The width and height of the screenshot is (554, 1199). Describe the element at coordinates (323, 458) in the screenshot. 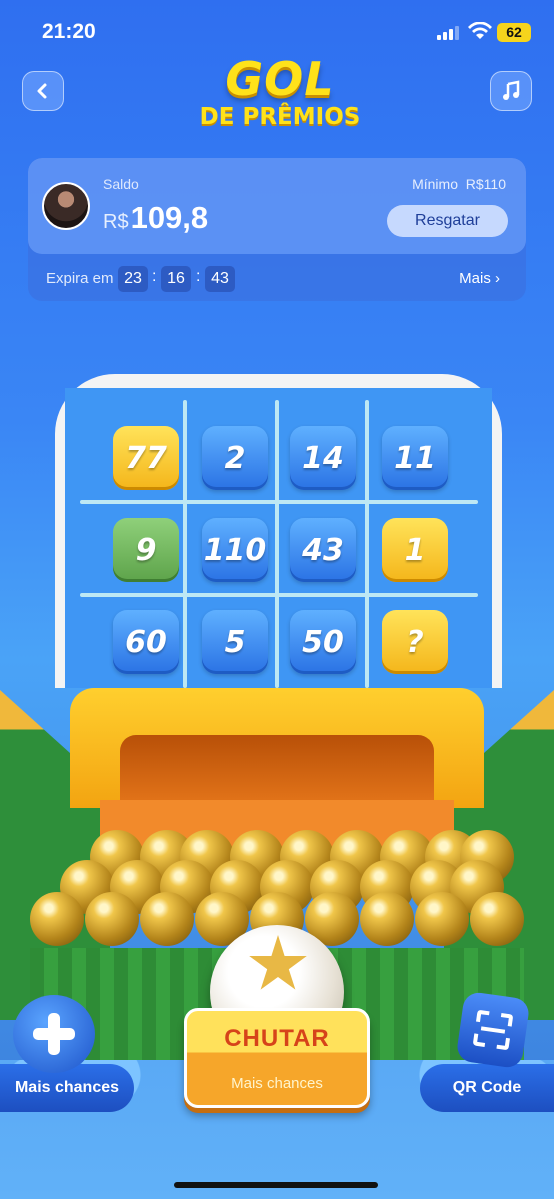

I see `prize-cell: 14` at that location.